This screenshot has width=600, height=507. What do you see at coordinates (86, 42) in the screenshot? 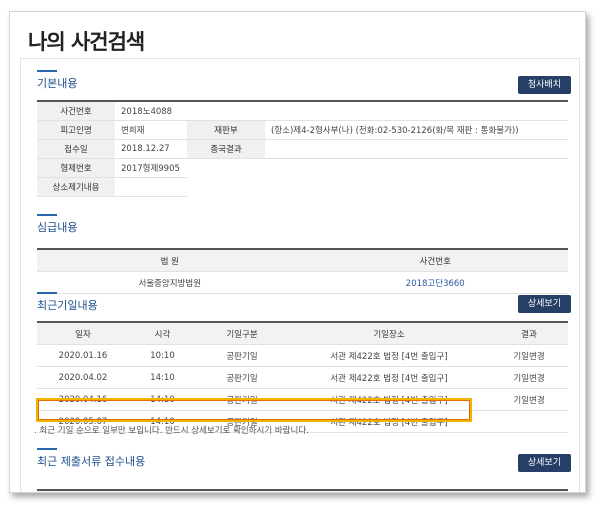
I see `page-title: 나의 사건검색` at bounding box center [86, 42].